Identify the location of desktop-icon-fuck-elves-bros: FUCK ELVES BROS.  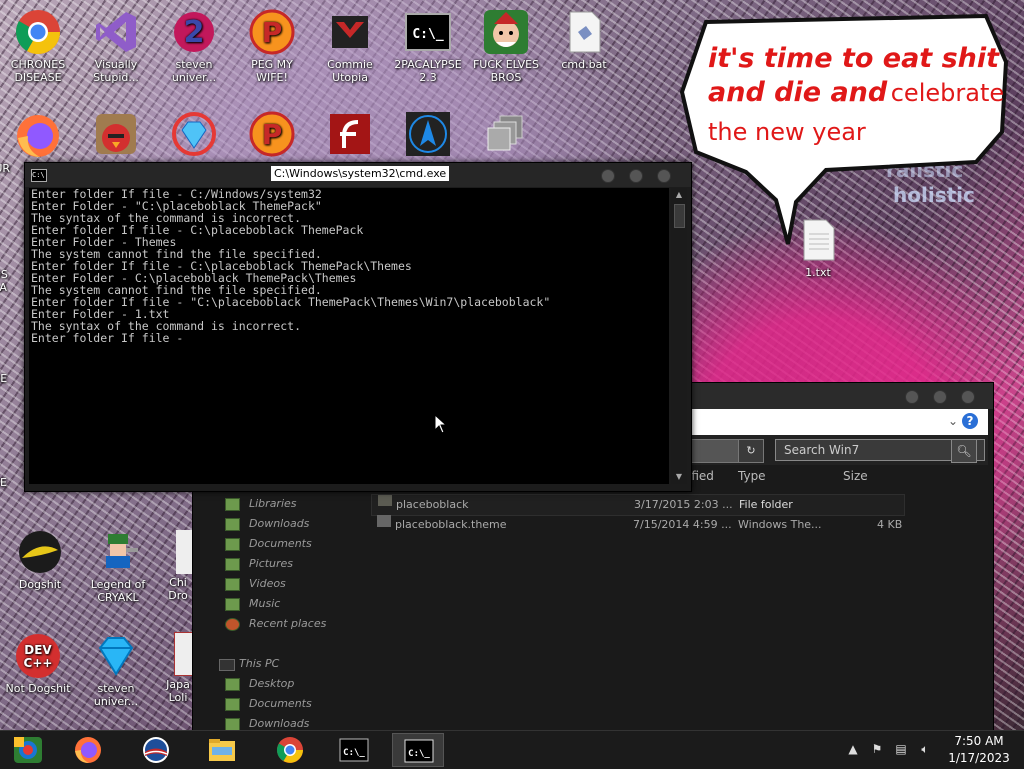
(506, 46).